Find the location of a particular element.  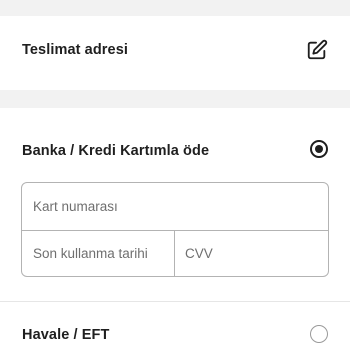

expiry-date-placeholder: Son kullanma tarihi is located at coordinates (90, 253).